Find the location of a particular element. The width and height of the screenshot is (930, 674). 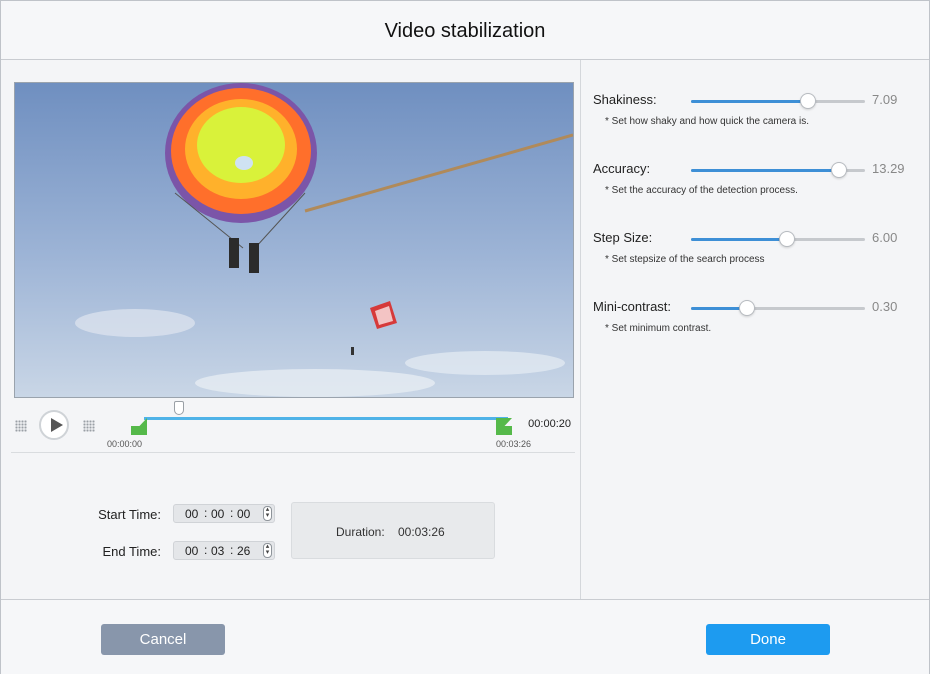

start-time-stepper: ▴ ▾ is located at coordinates (267, 513).